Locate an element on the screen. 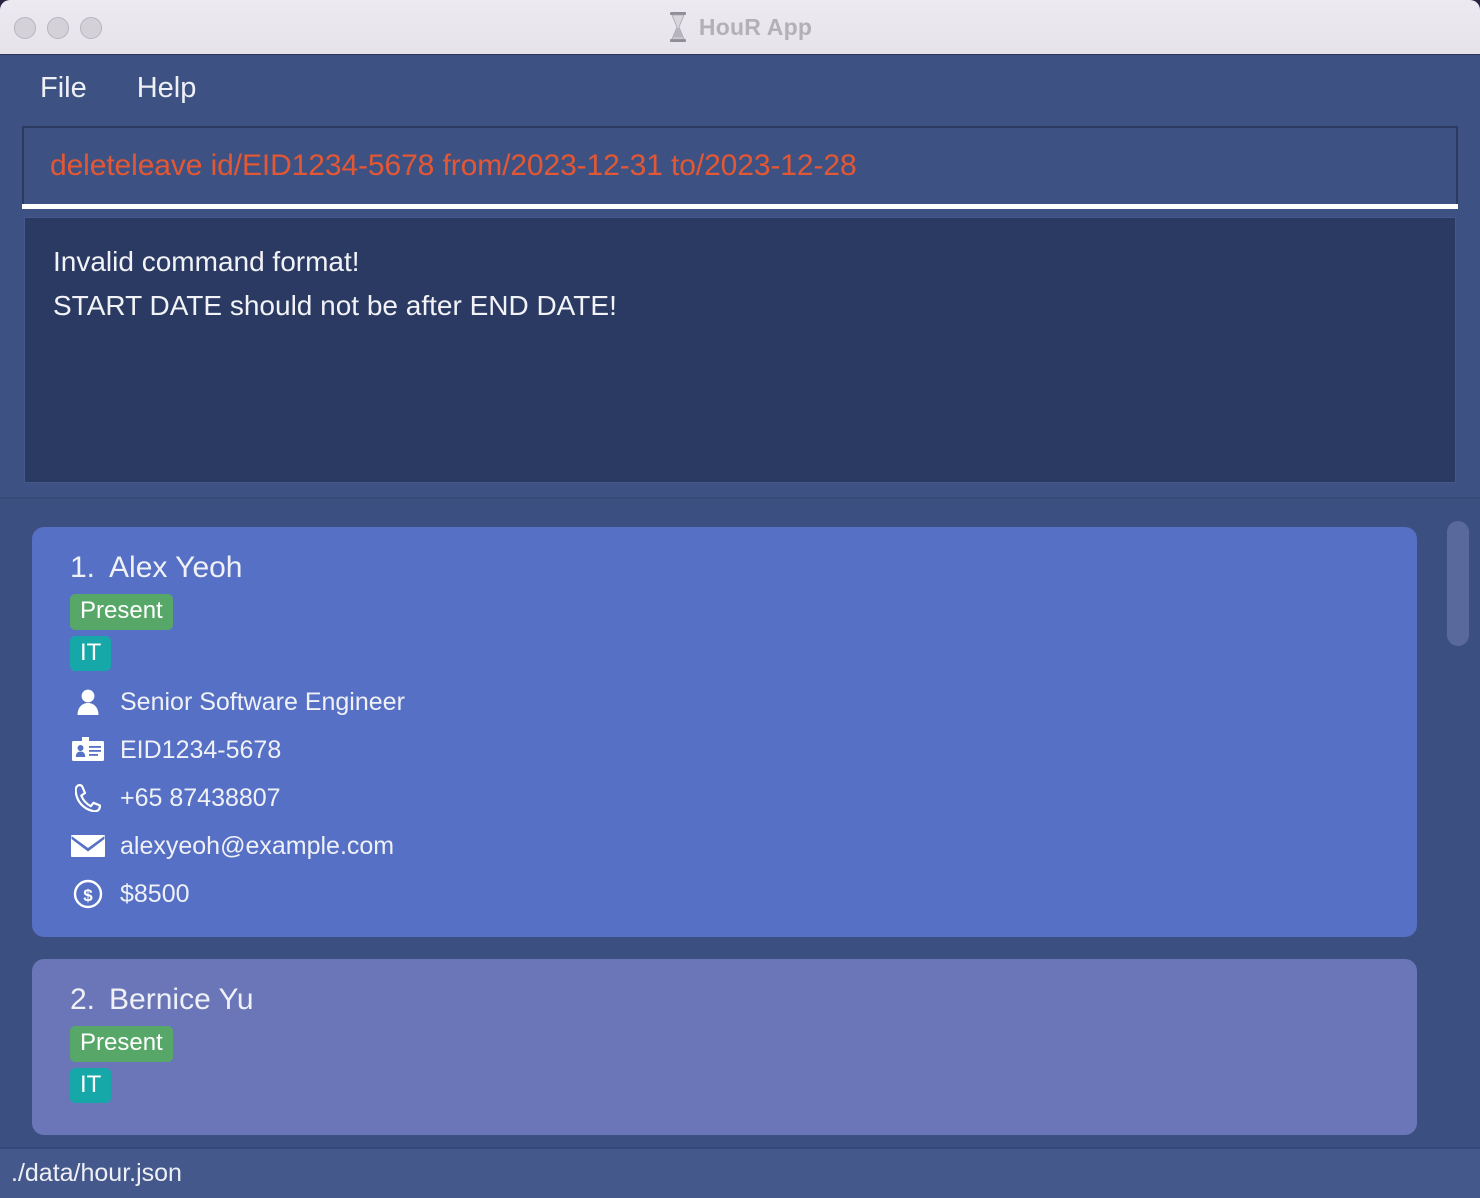 Image resolution: width=1480 pixels, height=1198 pixels. window-controls is located at coordinates (58, 27).